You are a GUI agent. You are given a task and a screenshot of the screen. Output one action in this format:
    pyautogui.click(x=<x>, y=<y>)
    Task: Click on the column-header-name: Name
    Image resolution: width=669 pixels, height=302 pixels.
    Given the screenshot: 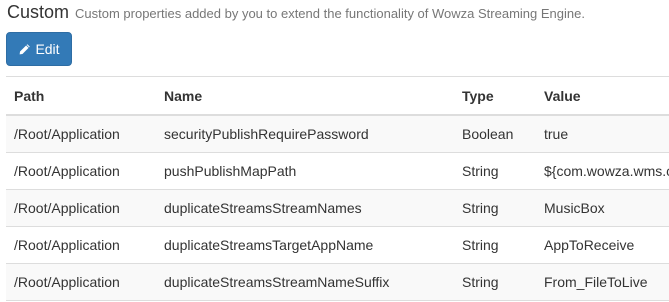 What is the action you would take?
    pyautogui.click(x=305, y=96)
    